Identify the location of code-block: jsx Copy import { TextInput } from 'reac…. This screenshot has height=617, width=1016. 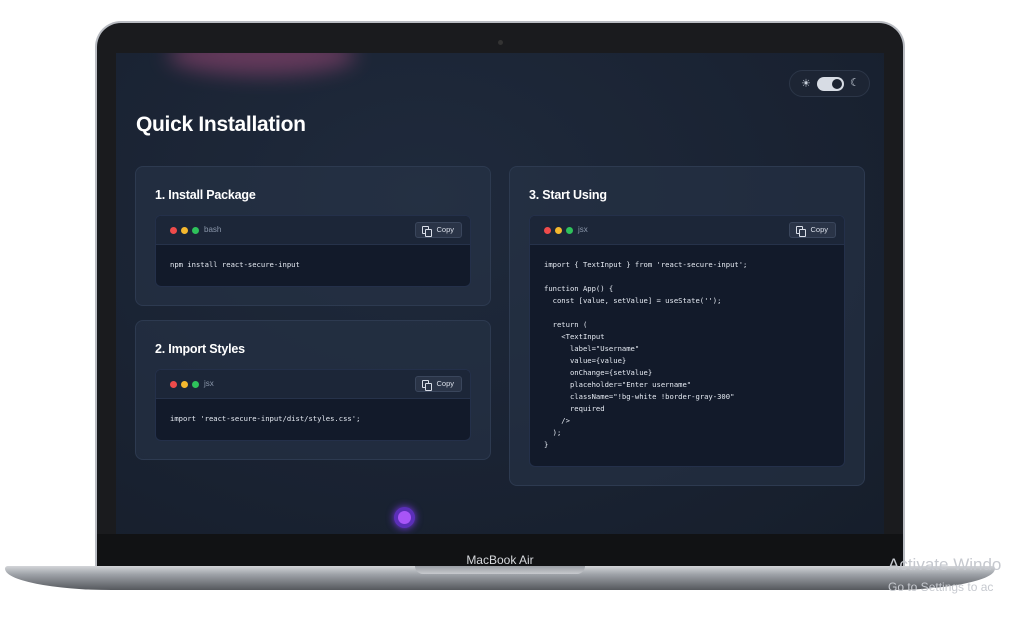
(687, 341).